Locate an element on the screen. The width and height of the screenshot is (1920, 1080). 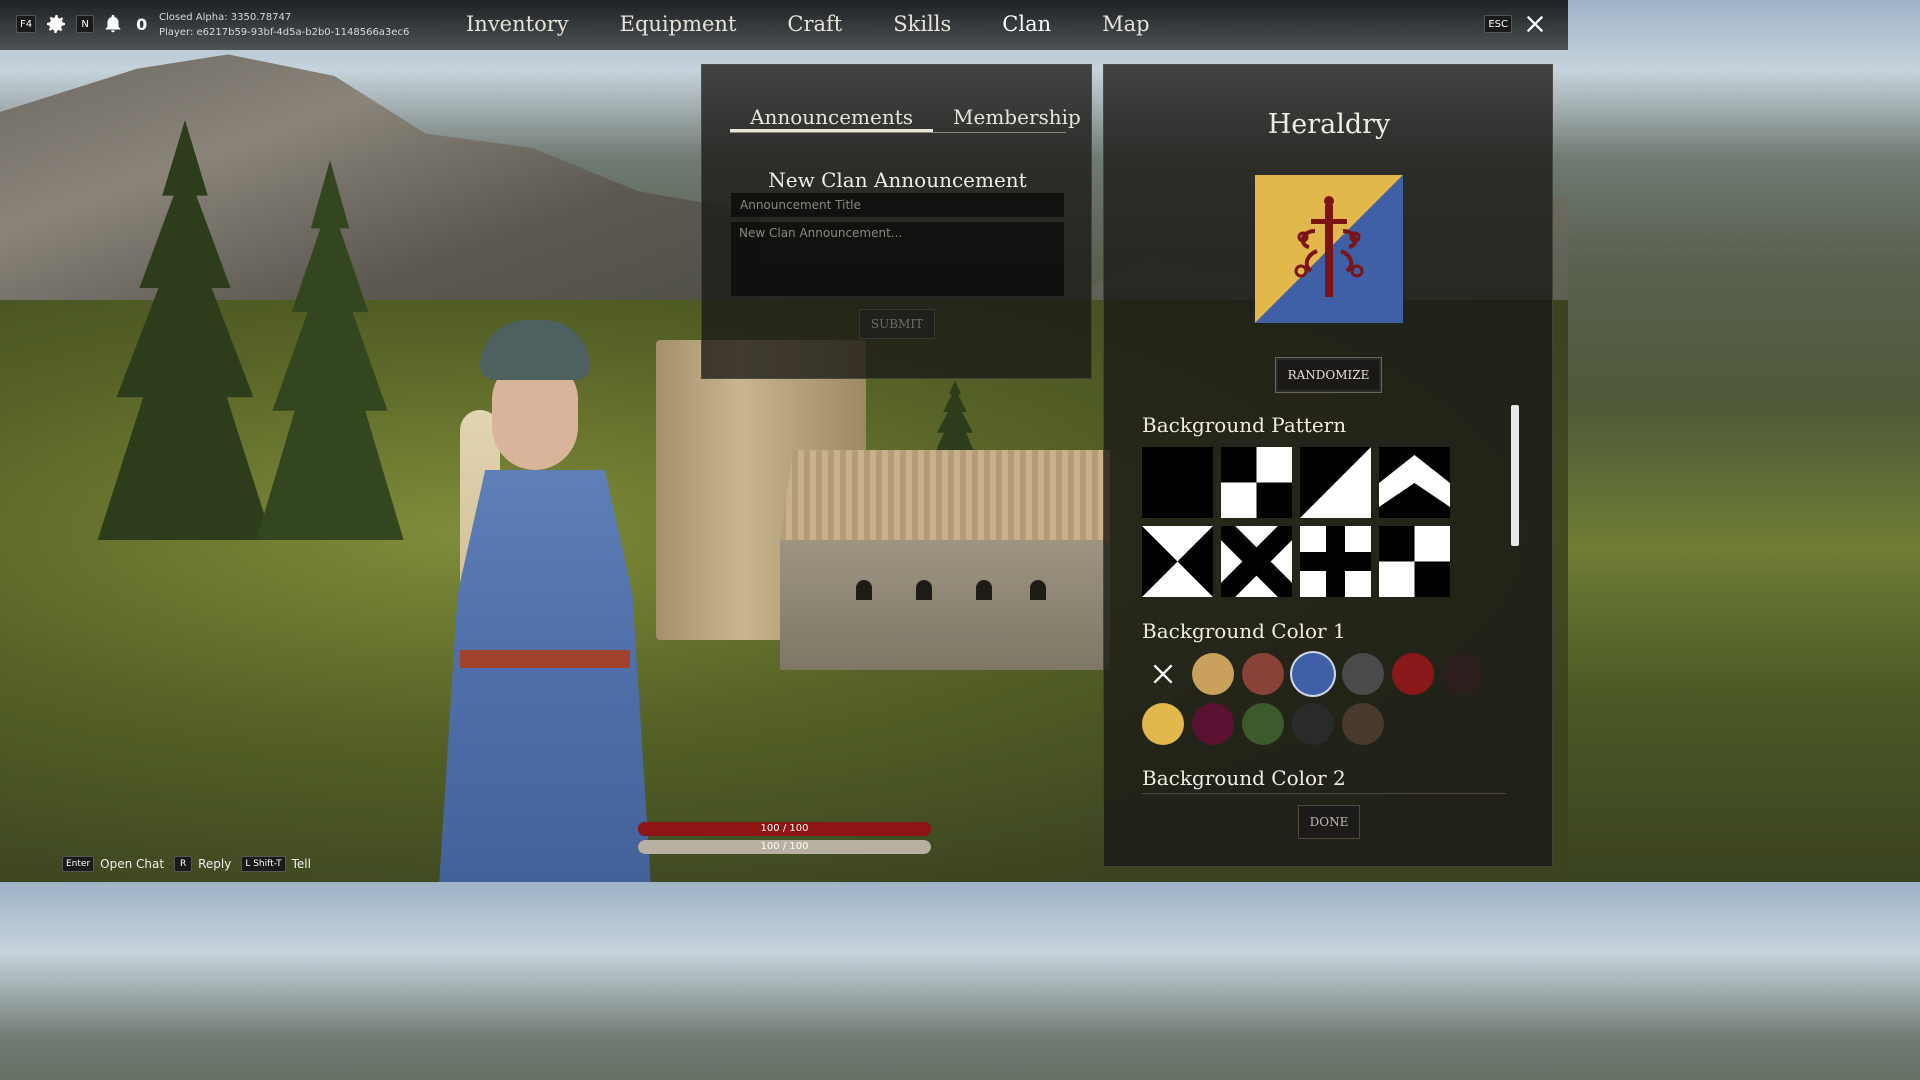
notification-count: 0 is located at coordinates (142, 24).